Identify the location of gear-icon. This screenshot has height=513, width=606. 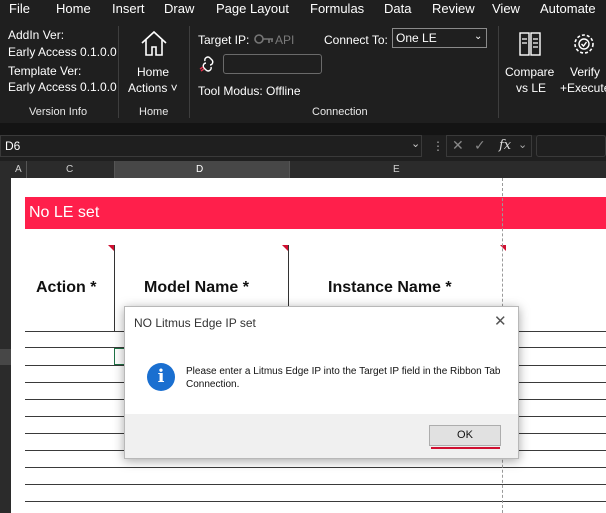
(584, 44).